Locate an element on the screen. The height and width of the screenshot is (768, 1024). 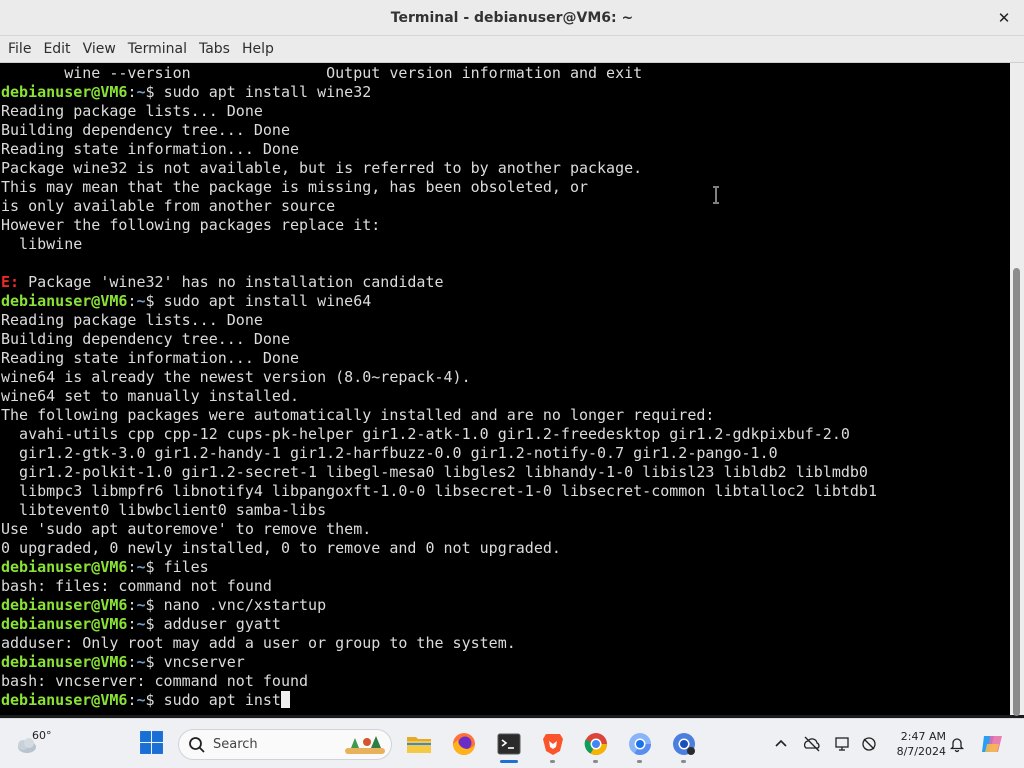
menu-help: Help is located at coordinates (258, 49).